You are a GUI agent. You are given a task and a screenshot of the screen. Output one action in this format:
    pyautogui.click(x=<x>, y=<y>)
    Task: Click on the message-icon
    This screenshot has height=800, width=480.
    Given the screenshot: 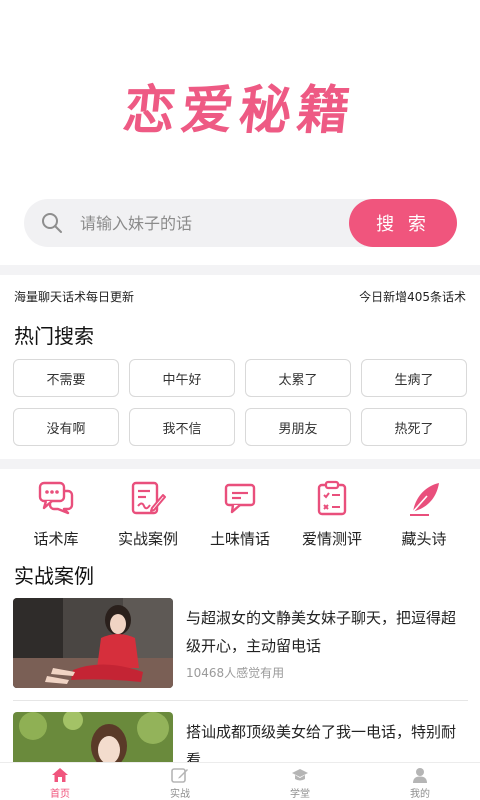 What is the action you would take?
    pyautogui.click(x=240, y=498)
    